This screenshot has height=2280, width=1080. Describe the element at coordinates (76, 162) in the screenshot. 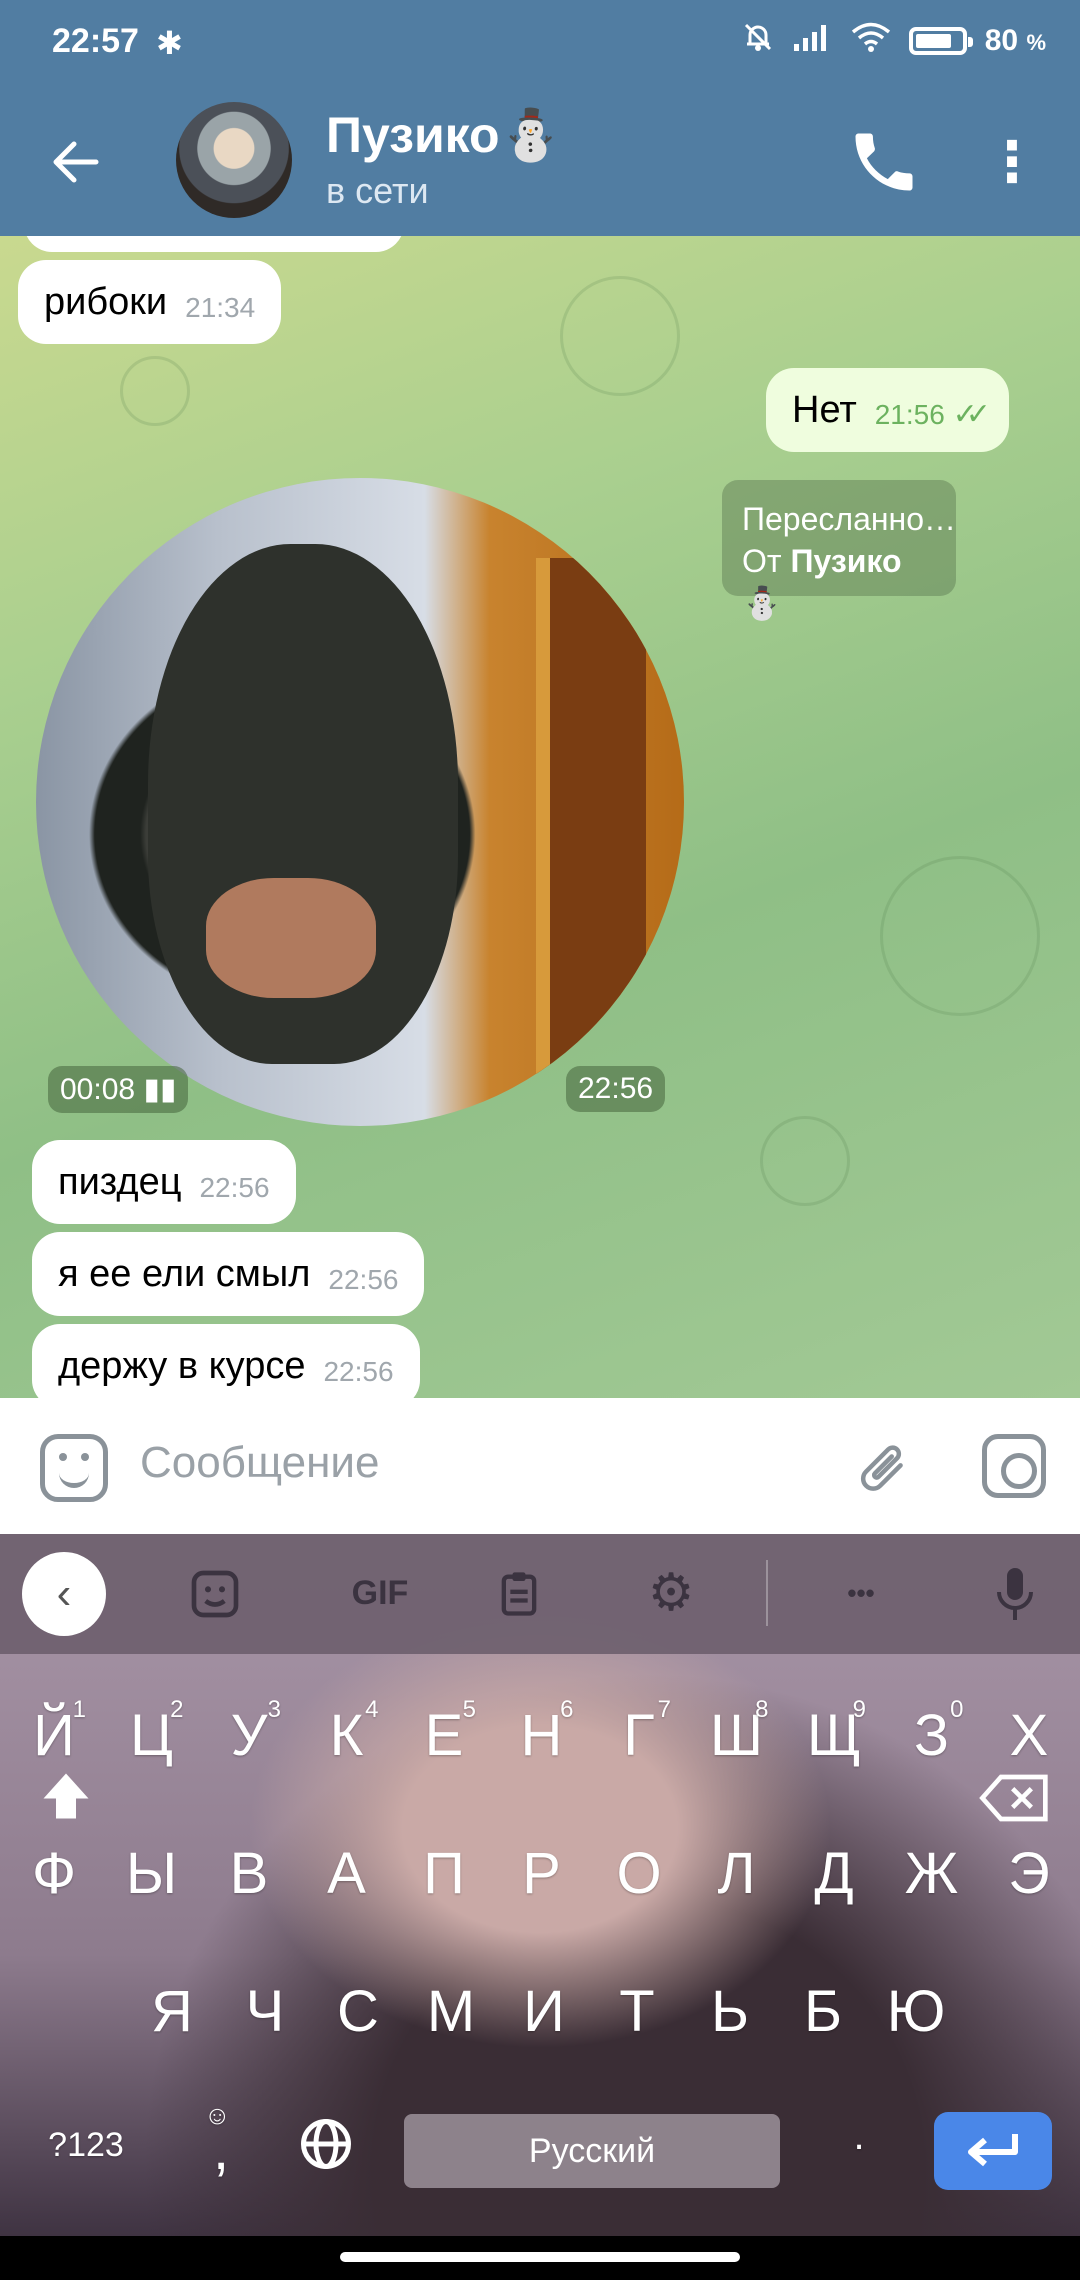

I see `back-arrow-icon` at that location.